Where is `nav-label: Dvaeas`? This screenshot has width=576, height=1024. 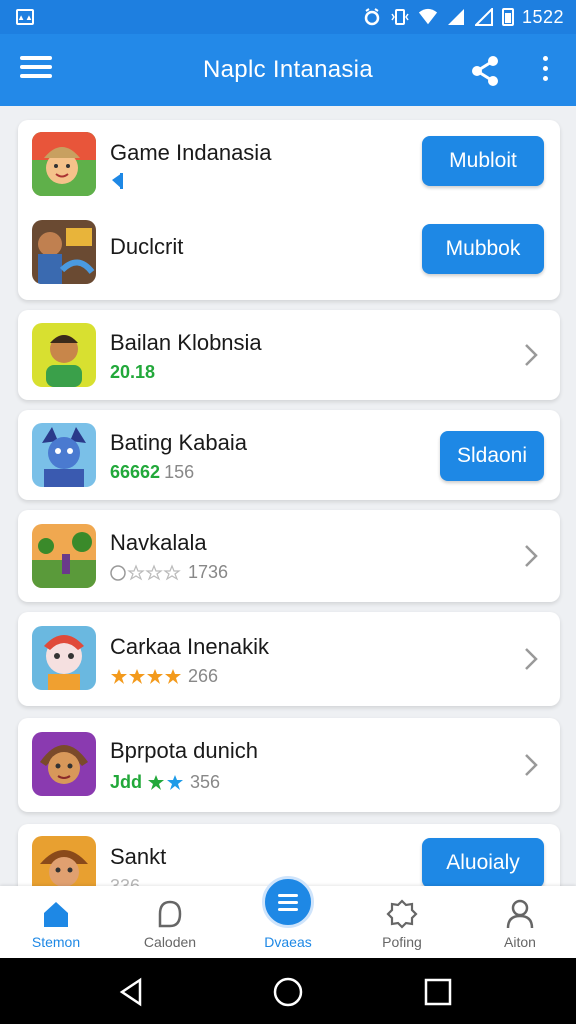 nav-label: Dvaeas is located at coordinates (288, 942).